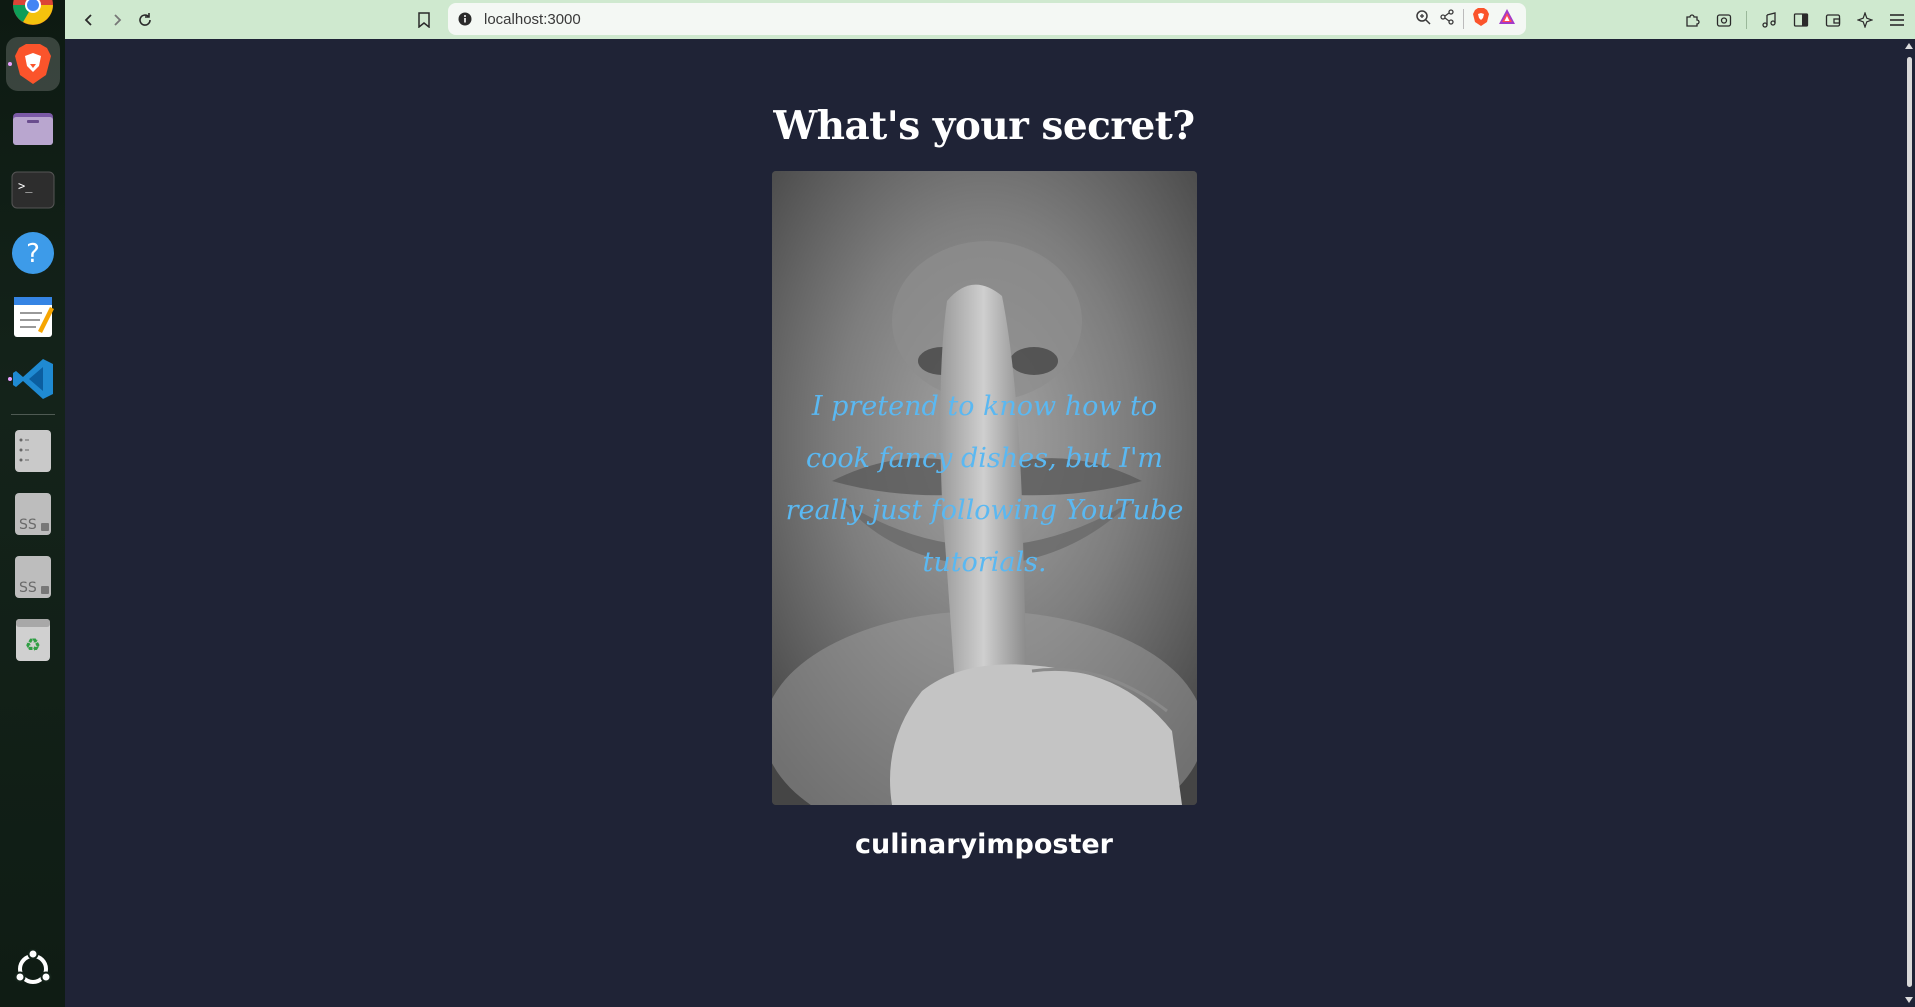 The width and height of the screenshot is (1915, 1007). I want to click on username: culinaryimposter, so click(984, 844).